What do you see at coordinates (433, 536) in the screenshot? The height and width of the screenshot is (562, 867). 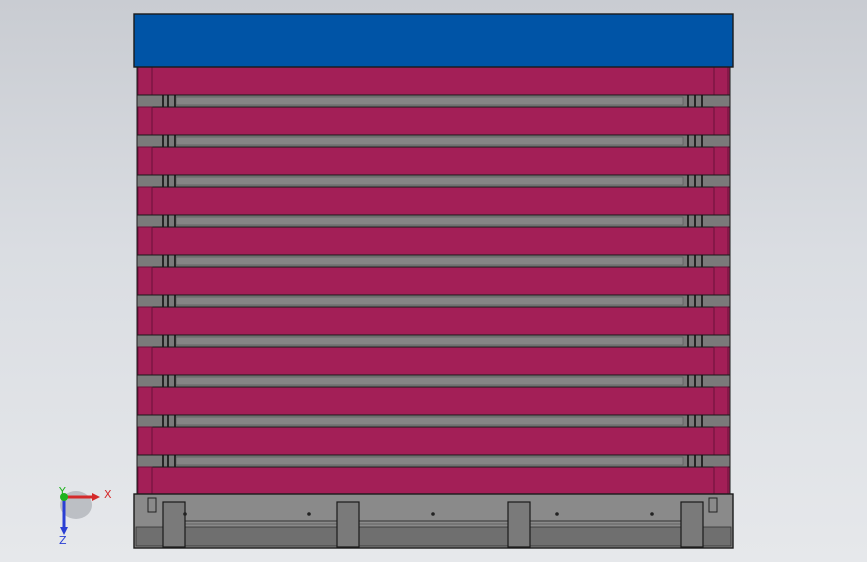 I see `base-lower-rail` at bounding box center [433, 536].